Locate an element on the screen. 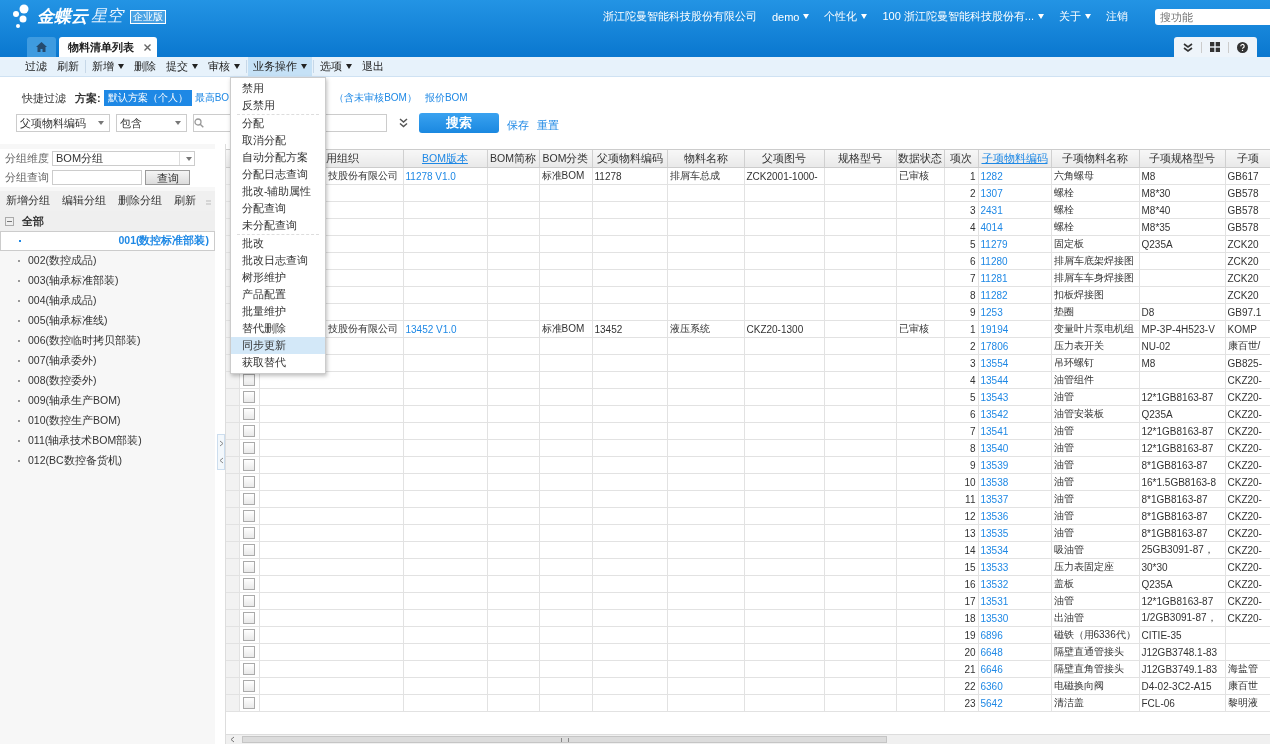  table-cell: 隔壁直角管接头 is located at coordinates (1095, 669).